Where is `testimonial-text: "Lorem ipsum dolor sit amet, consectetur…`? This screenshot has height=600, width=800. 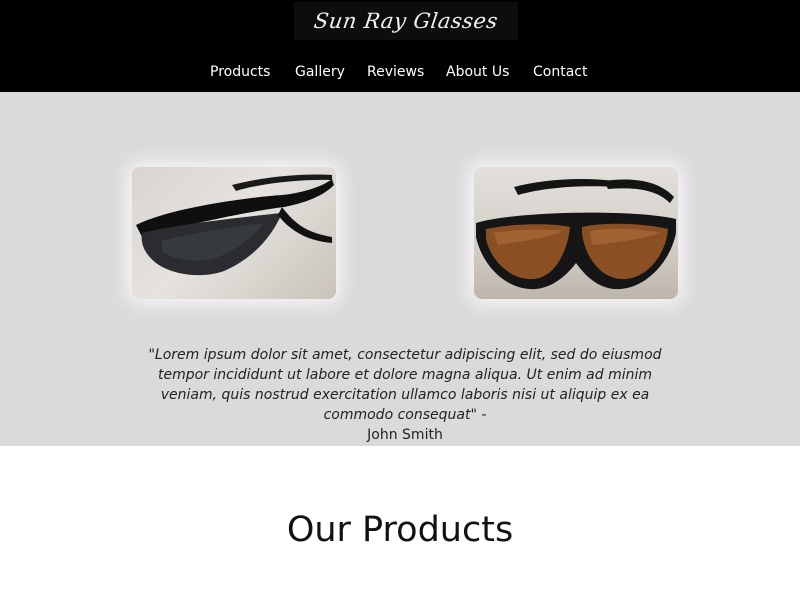
testimonial-text: "Lorem ipsum dolor sit amet, consectetur… is located at coordinates (405, 385).